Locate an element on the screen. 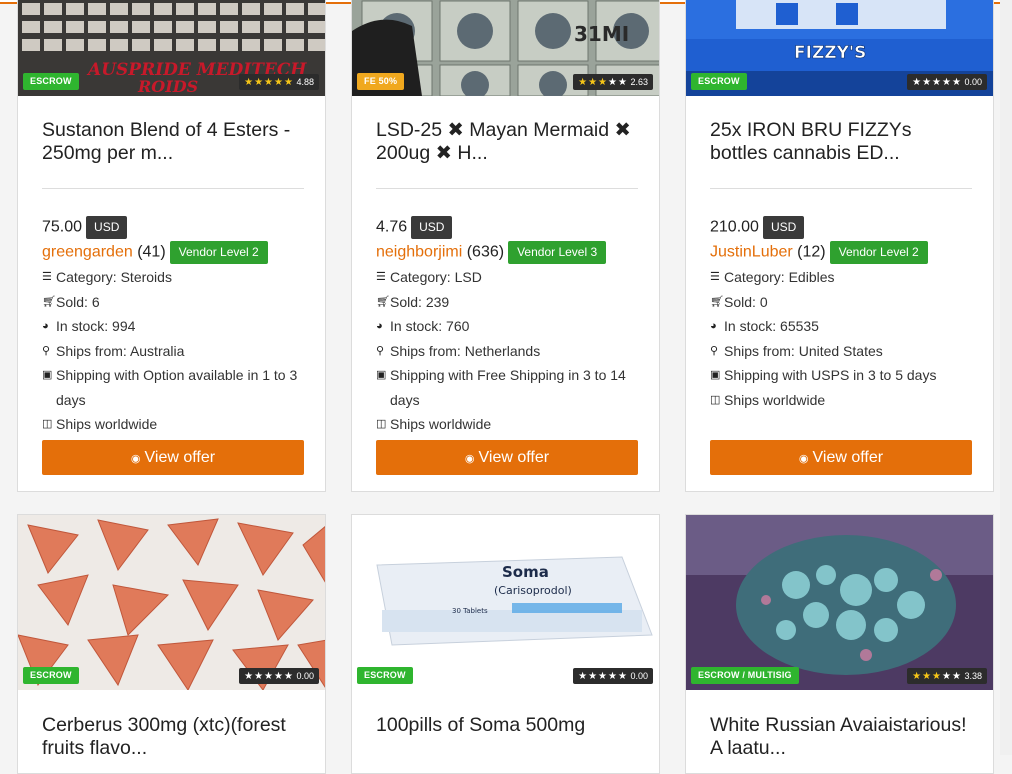 The height and width of the screenshot is (774, 1012). list-icon: ☰ is located at coordinates (47, 277).